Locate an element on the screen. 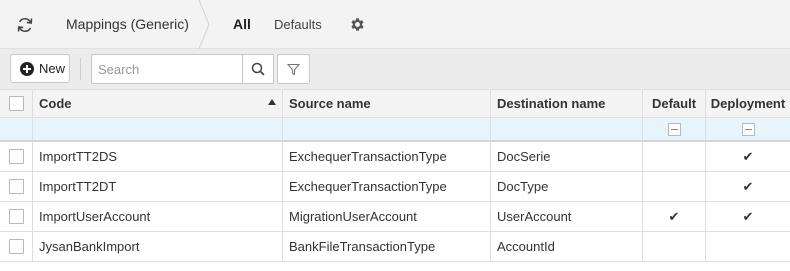 The width and height of the screenshot is (790, 271). column-header-label: Default is located at coordinates (674, 103).